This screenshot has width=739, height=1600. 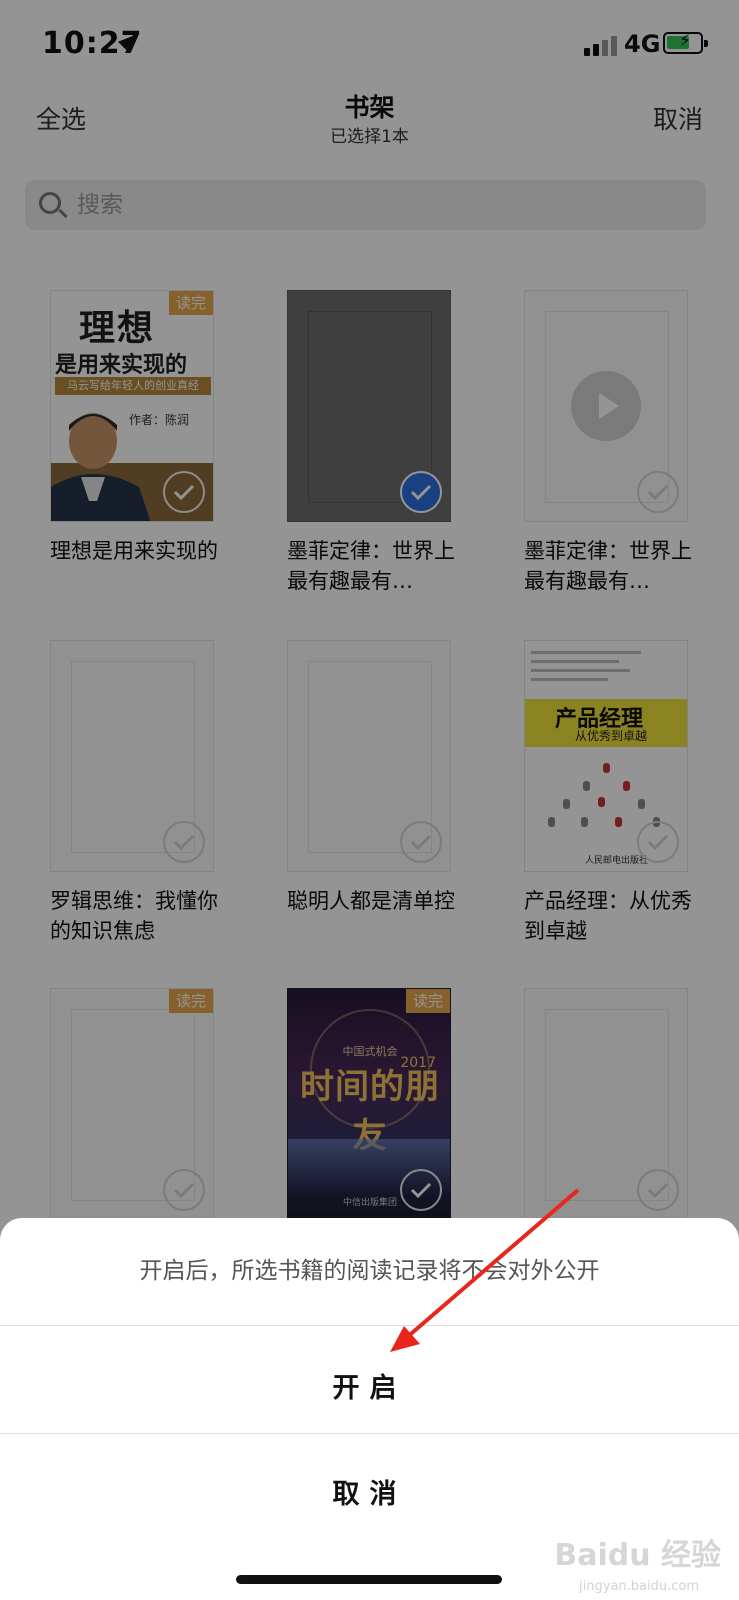 What do you see at coordinates (639, 1586) in the screenshot?
I see `watermark-url: jingyan.baidu.com` at bounding box center [639, 1586].